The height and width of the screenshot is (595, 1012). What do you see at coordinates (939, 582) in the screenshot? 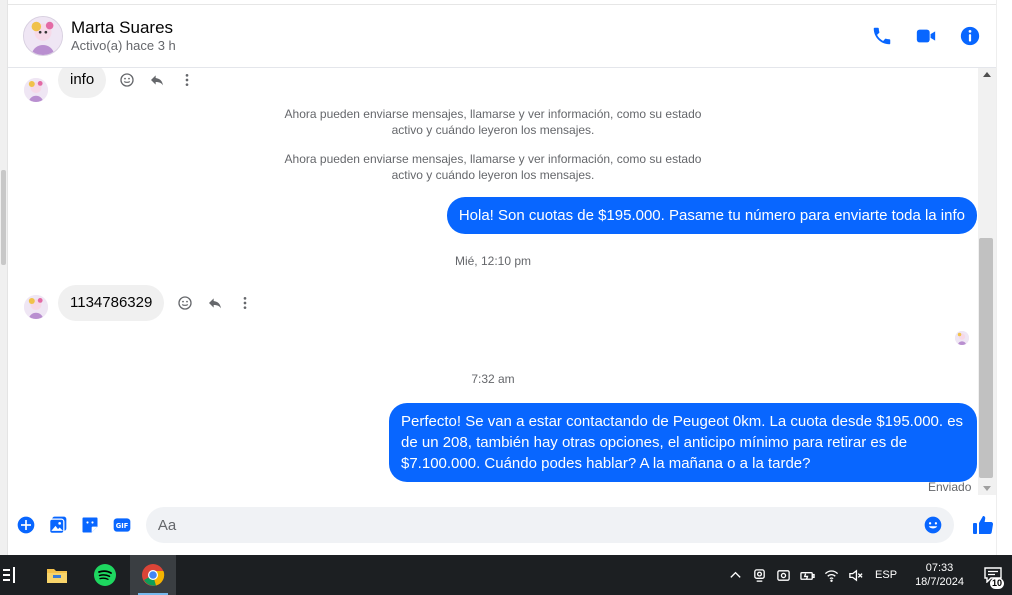
I see `clock-date: 18/7/2024` at bounding box center [939, 582].